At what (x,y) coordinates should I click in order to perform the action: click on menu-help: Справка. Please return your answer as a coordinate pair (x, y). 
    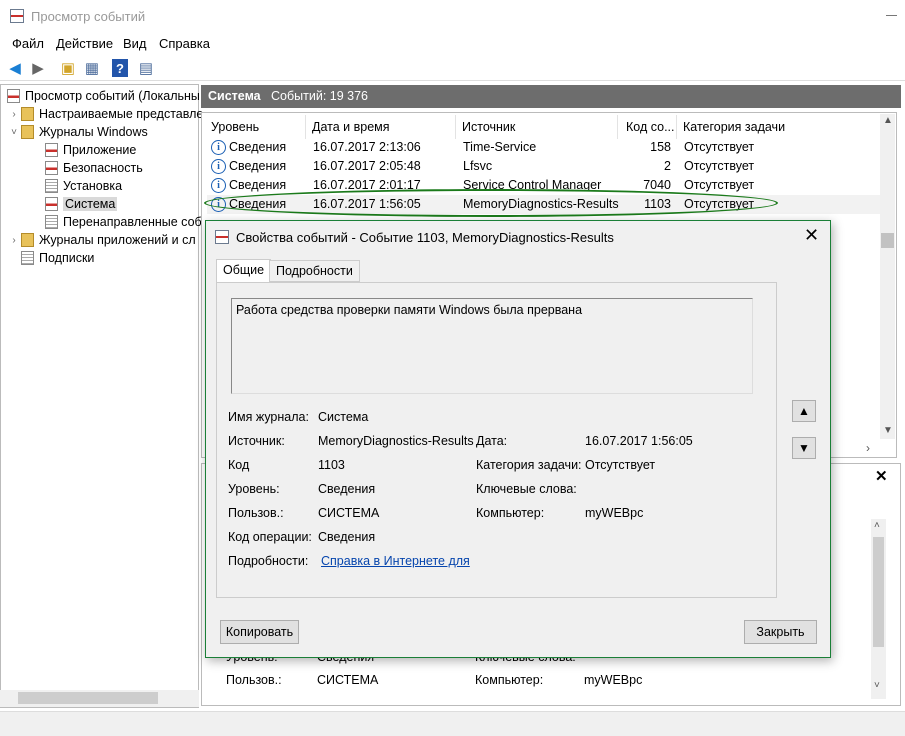
    Looking at the image, I should click on (184, 43).